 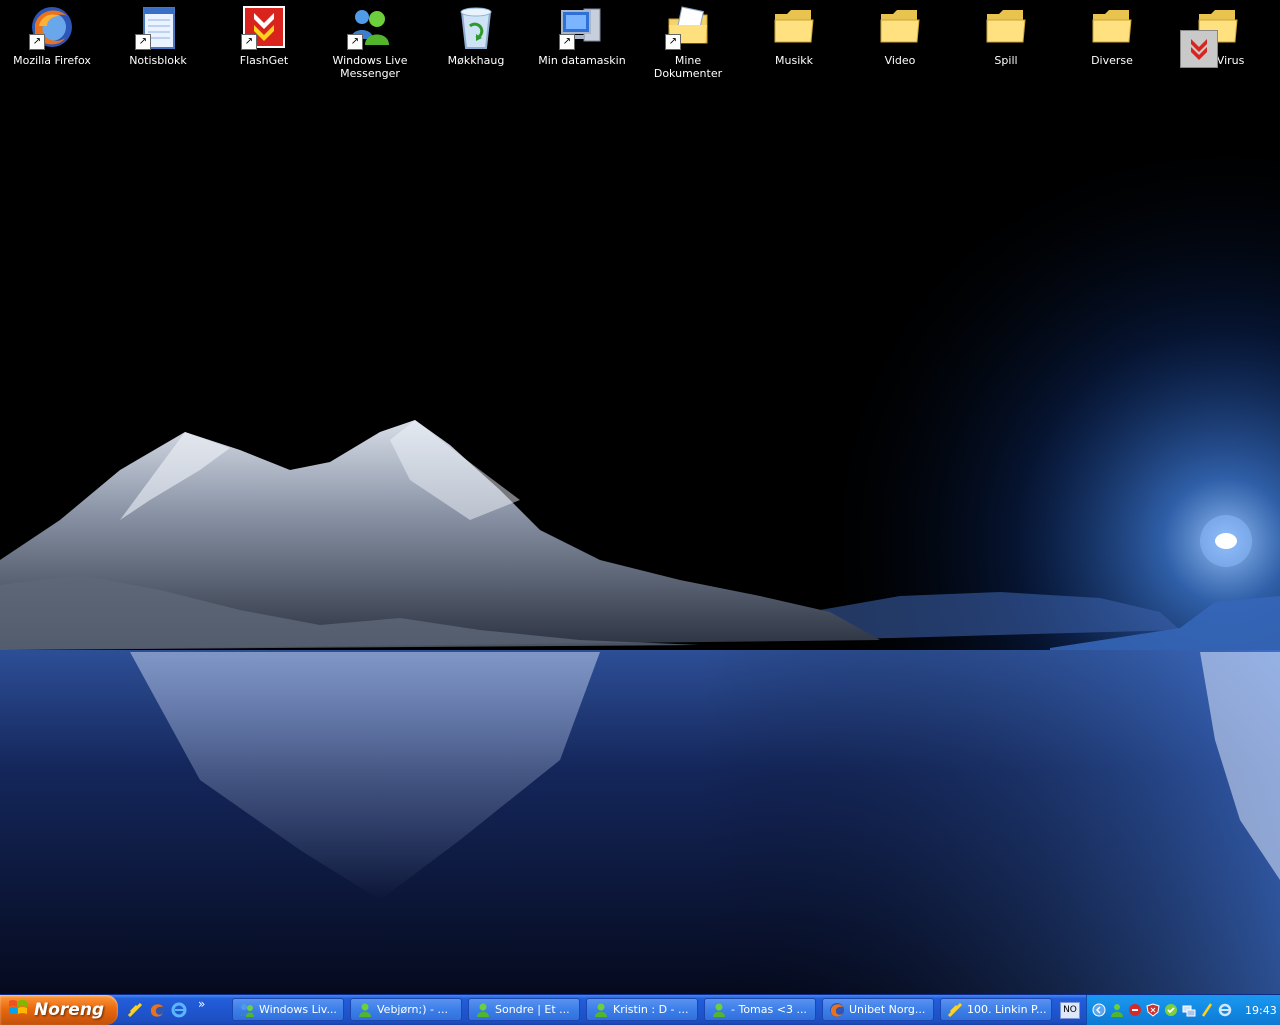 What do you see at coordinates (179, 1010) in the screenshot?
I see `quicklaunch-ie-icon` at bounding box center [179, 1010].